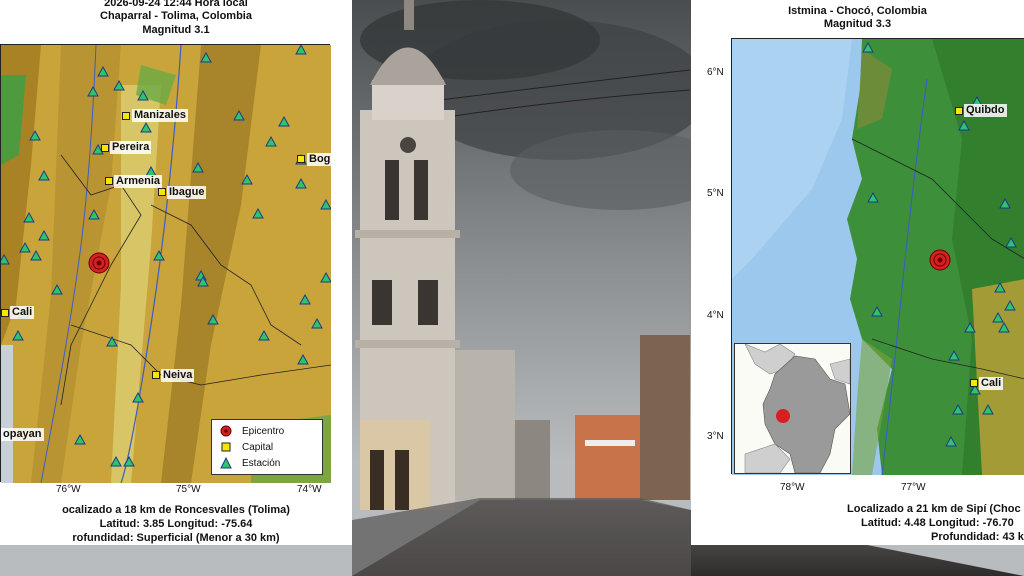 Image resolution: width=1024 pixels, height=576 pixels. Describe the element at coordinates (715, 72) in the screenshot. I see `right-lat-tick-6: 6°N` at that location.